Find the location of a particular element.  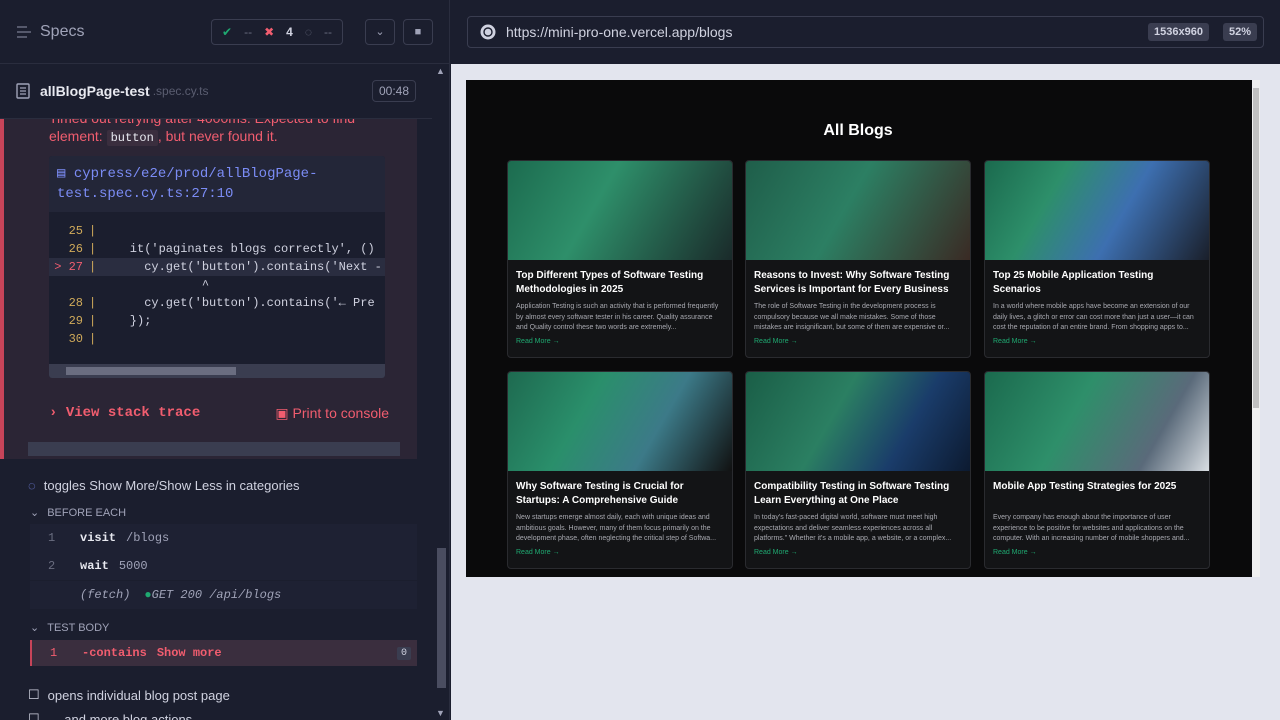

page-title: All Blogs is located at coordinates (858, 130).